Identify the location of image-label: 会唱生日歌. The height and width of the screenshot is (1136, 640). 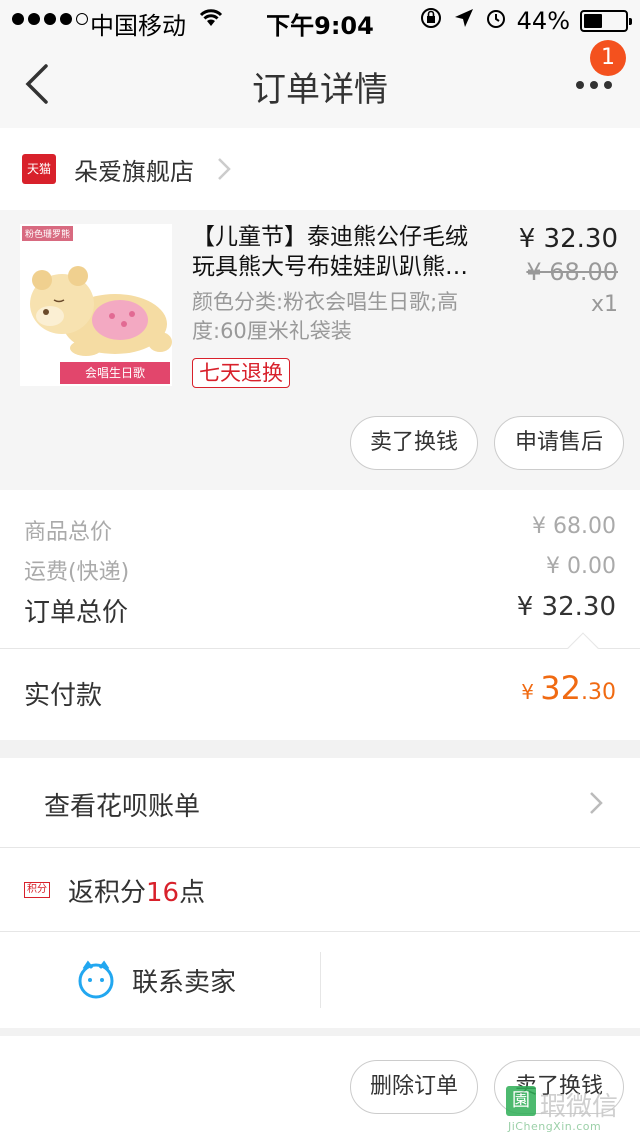
(115, 373).